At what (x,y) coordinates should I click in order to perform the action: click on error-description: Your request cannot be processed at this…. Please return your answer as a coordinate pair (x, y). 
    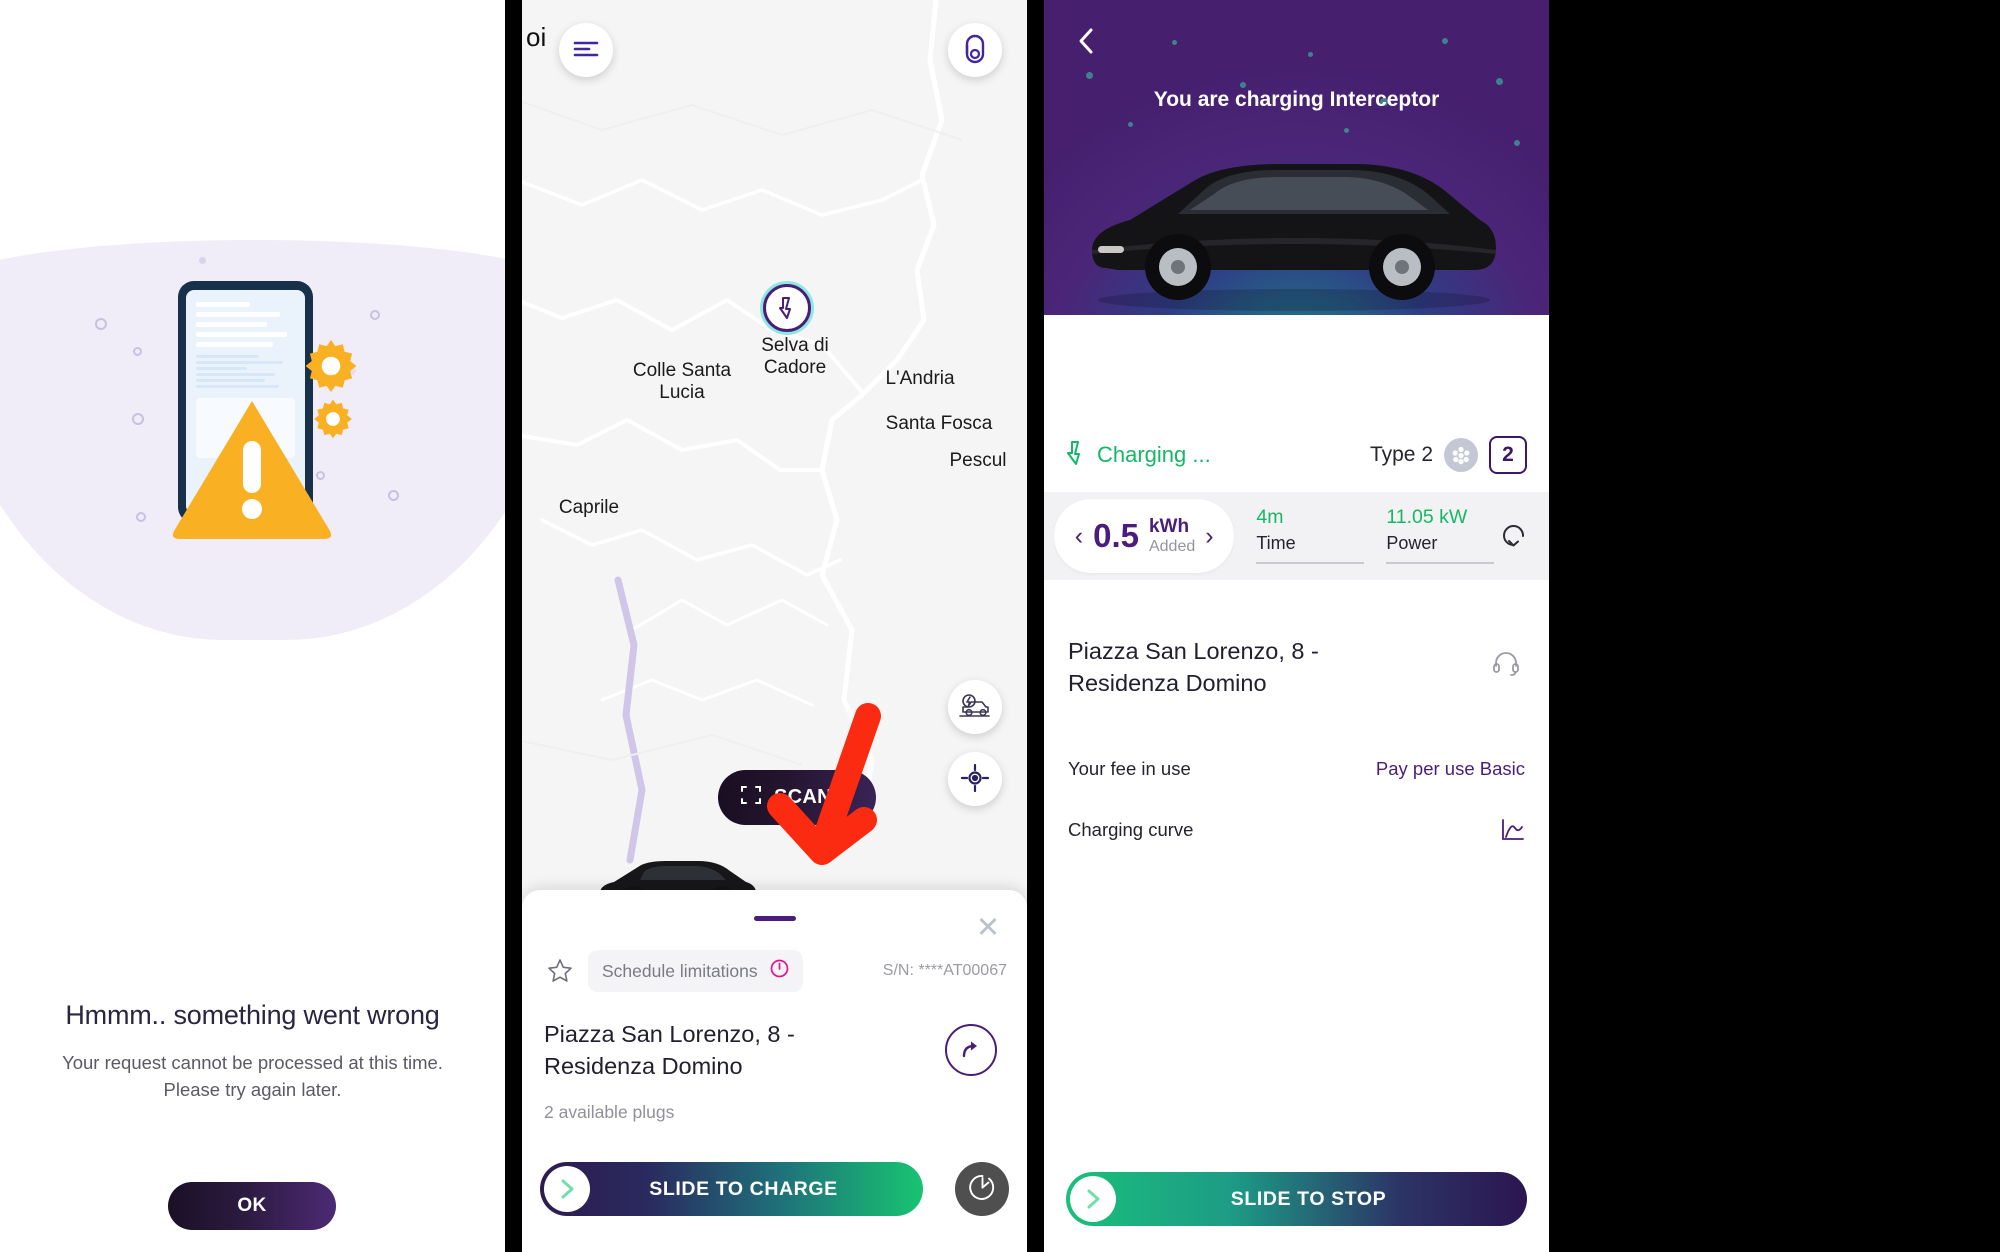
    Looking at the image, I should click on (252, 1076).